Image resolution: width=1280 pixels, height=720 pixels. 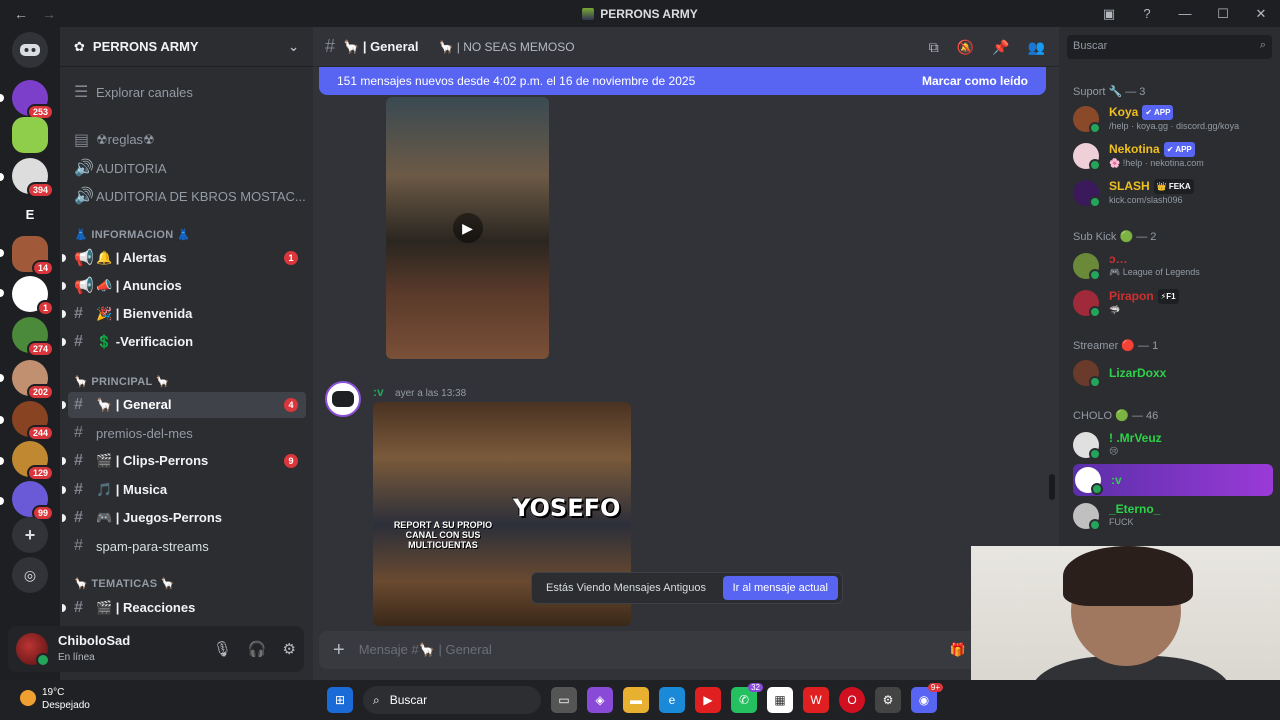 What do you see at coordinates (132, 234) in the screenshot?
I see `category-informacion: 👗 INFORMACION 👗` at bounding box center [132, 234].